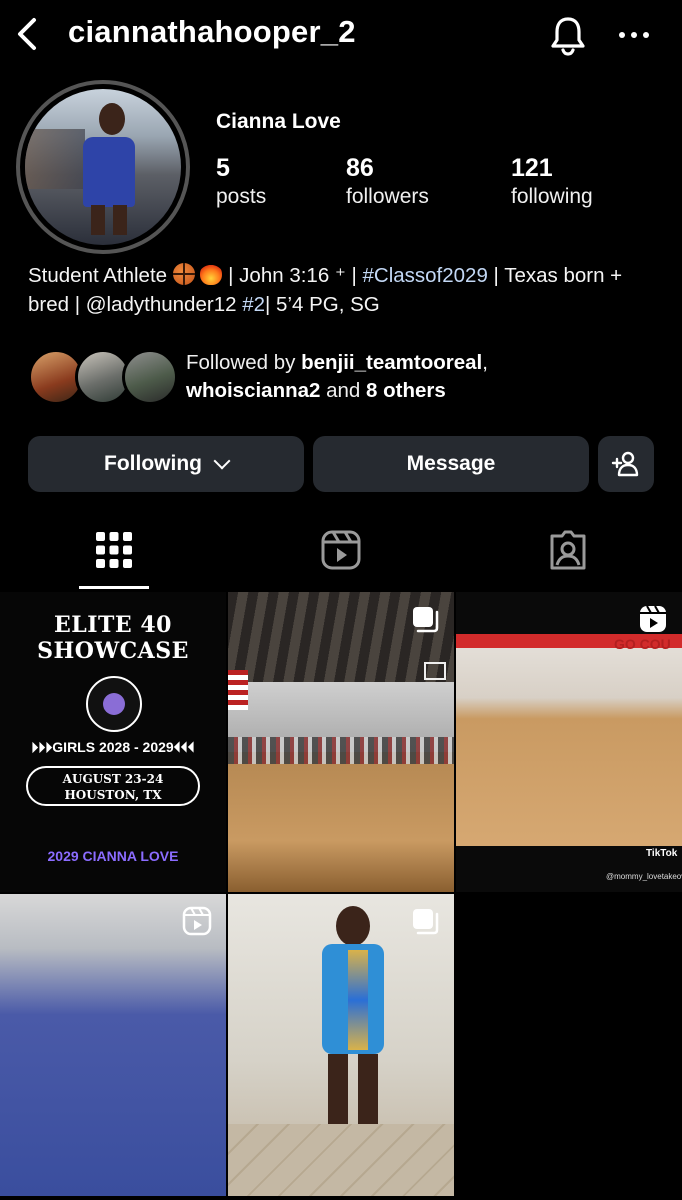 The height and width of the screenshot is (1200, 682). I want to click on court-wall-text: GO COU, so click(642, 644).